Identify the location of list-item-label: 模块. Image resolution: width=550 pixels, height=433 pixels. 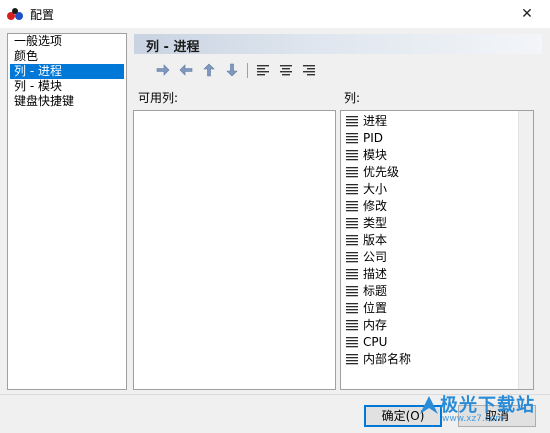
(375, 155).